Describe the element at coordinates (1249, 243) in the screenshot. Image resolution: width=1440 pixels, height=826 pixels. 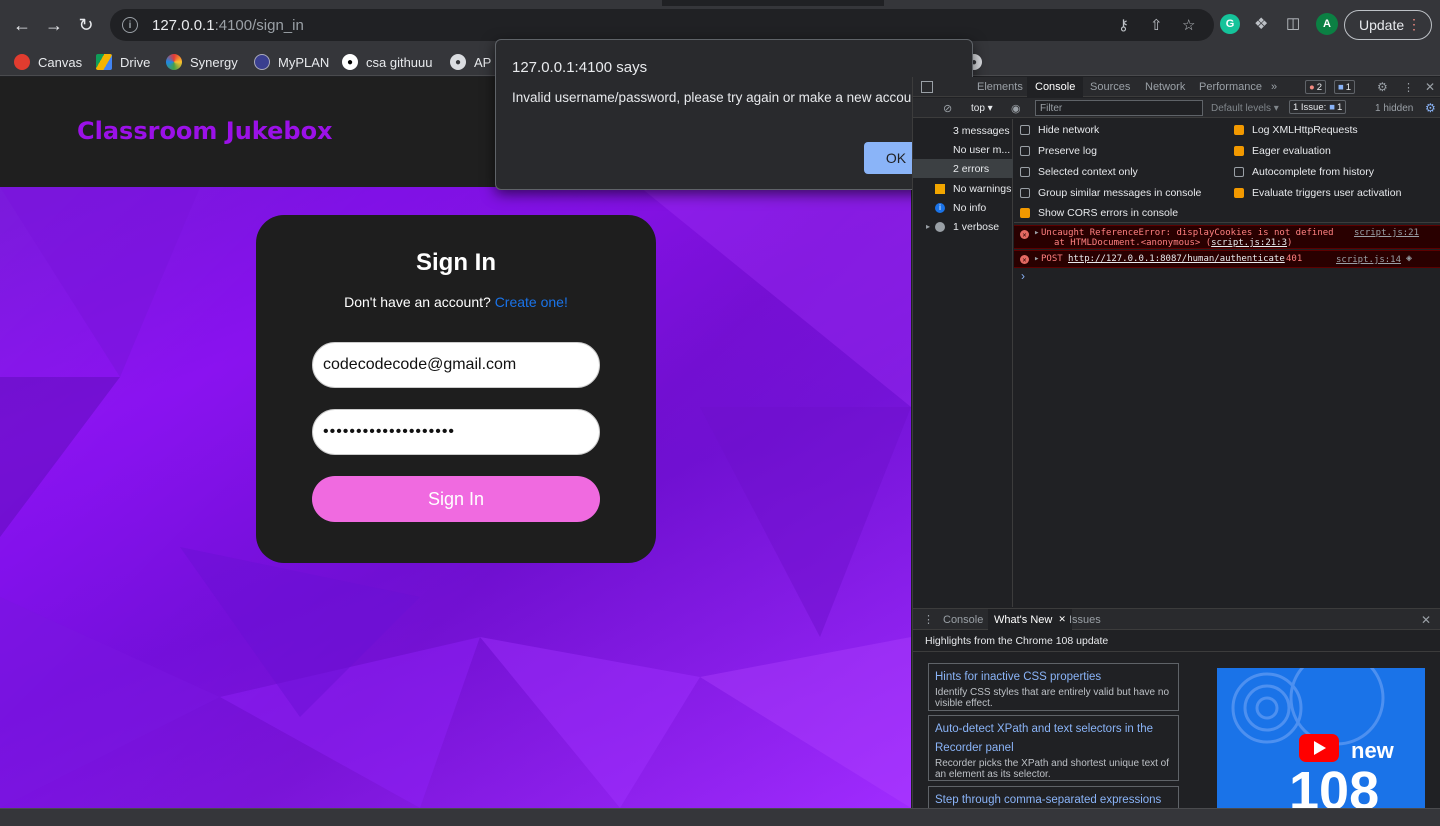
I see `stack-link: script.js:21:3` at that location.